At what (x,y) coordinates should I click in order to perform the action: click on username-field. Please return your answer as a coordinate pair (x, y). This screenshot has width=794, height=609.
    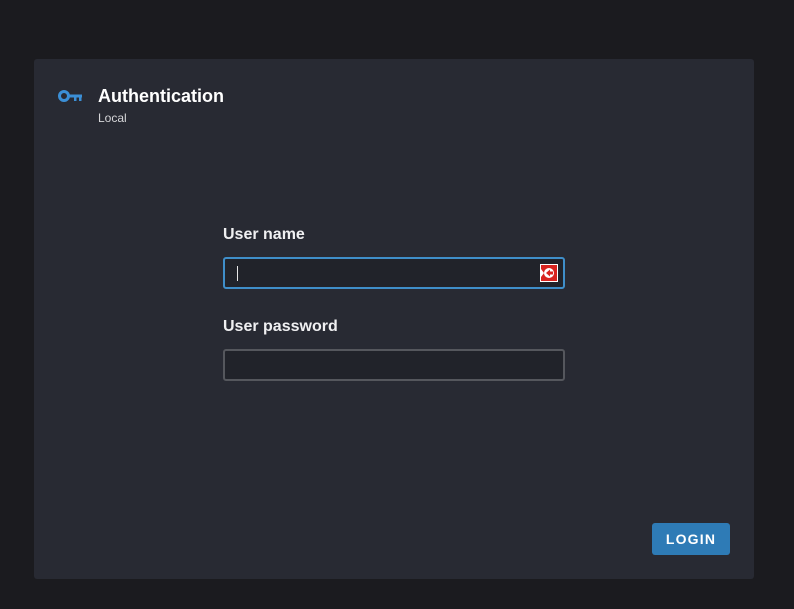
    Looking at the image, I should click on (394, 273).